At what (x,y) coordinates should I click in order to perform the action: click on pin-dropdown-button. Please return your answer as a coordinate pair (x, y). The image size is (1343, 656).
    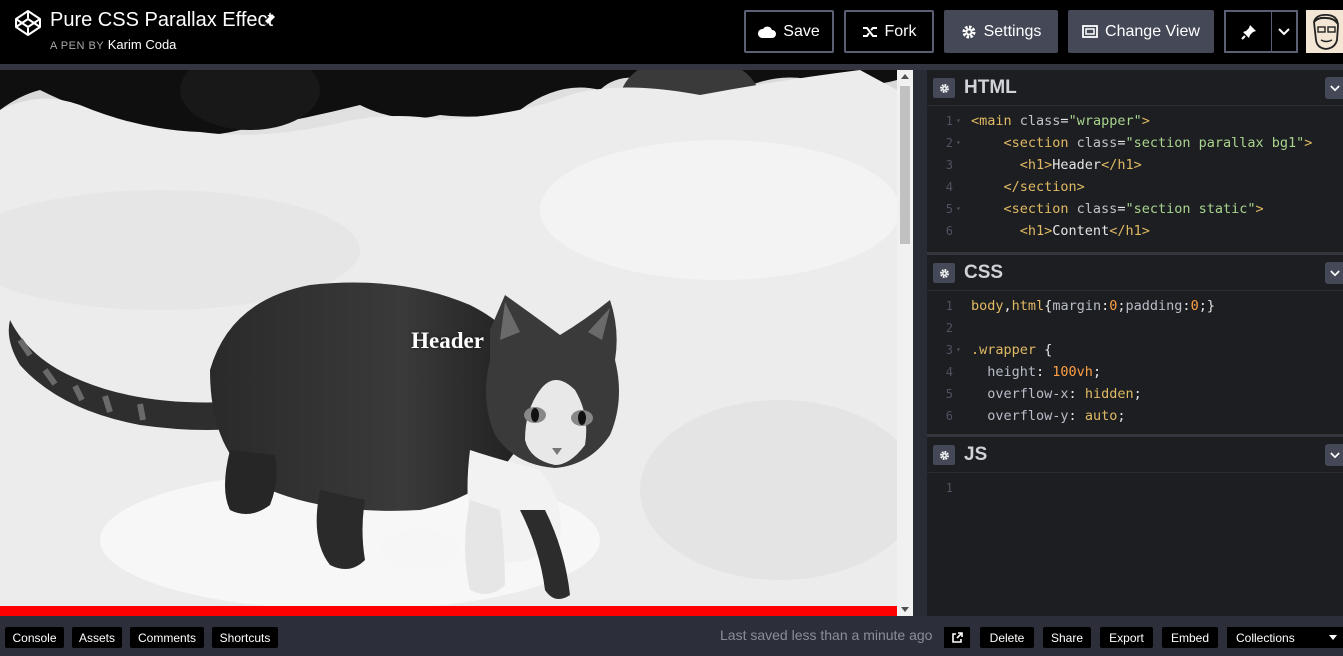
    Looking at the image, I should click on (1284, 31).